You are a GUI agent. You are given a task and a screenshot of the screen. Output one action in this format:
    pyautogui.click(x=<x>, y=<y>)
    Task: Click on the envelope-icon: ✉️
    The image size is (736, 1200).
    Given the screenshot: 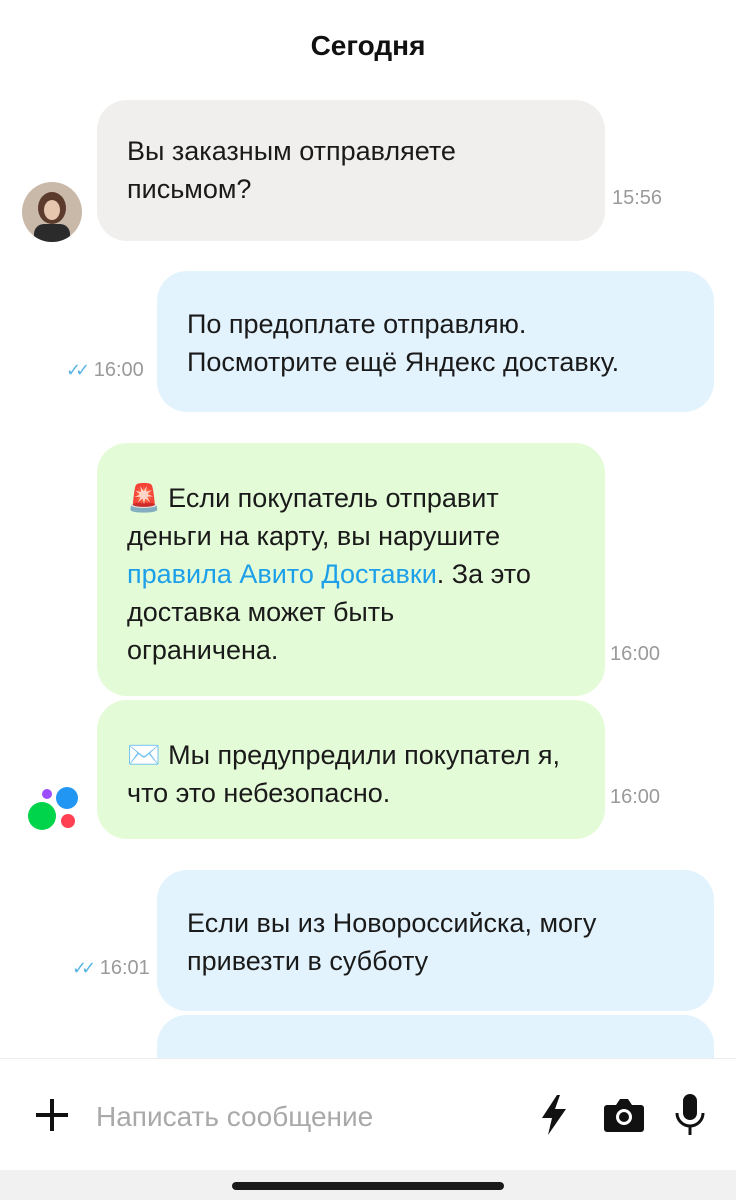 What is the action you would take?
    pyautogui.click(x=144, y=755)
    